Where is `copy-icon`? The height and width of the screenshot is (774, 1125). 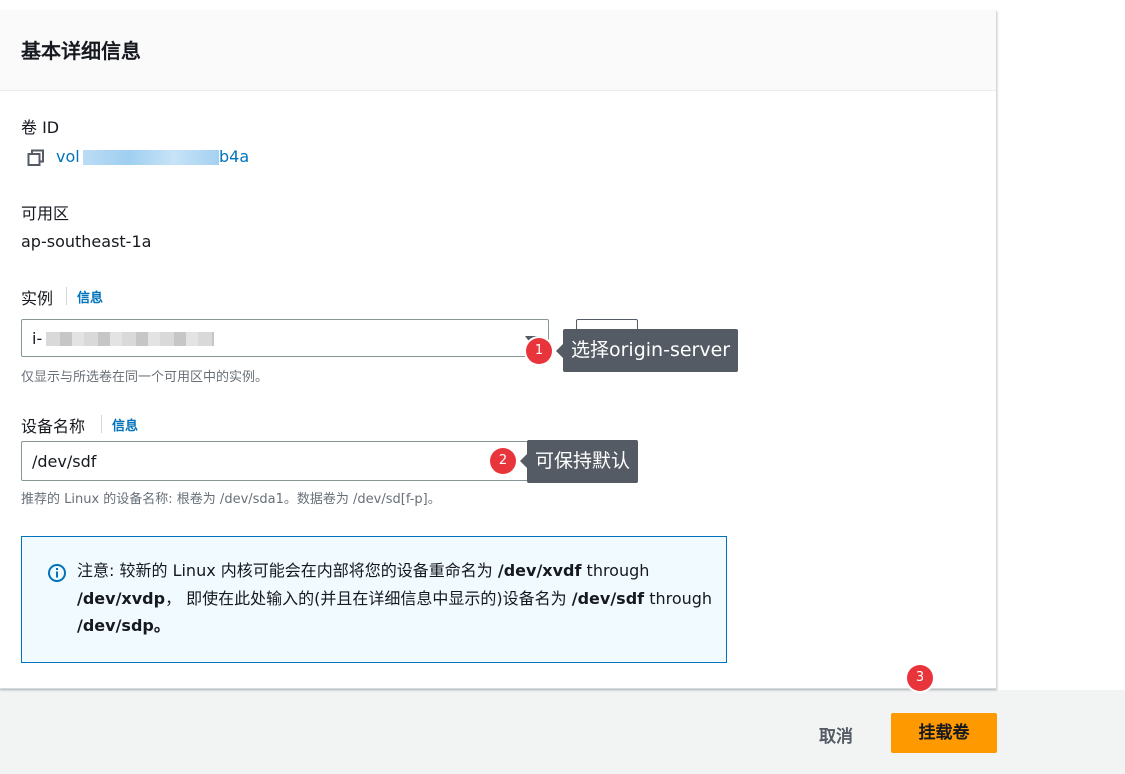
copy-icon is located at coordinates (36, 158).